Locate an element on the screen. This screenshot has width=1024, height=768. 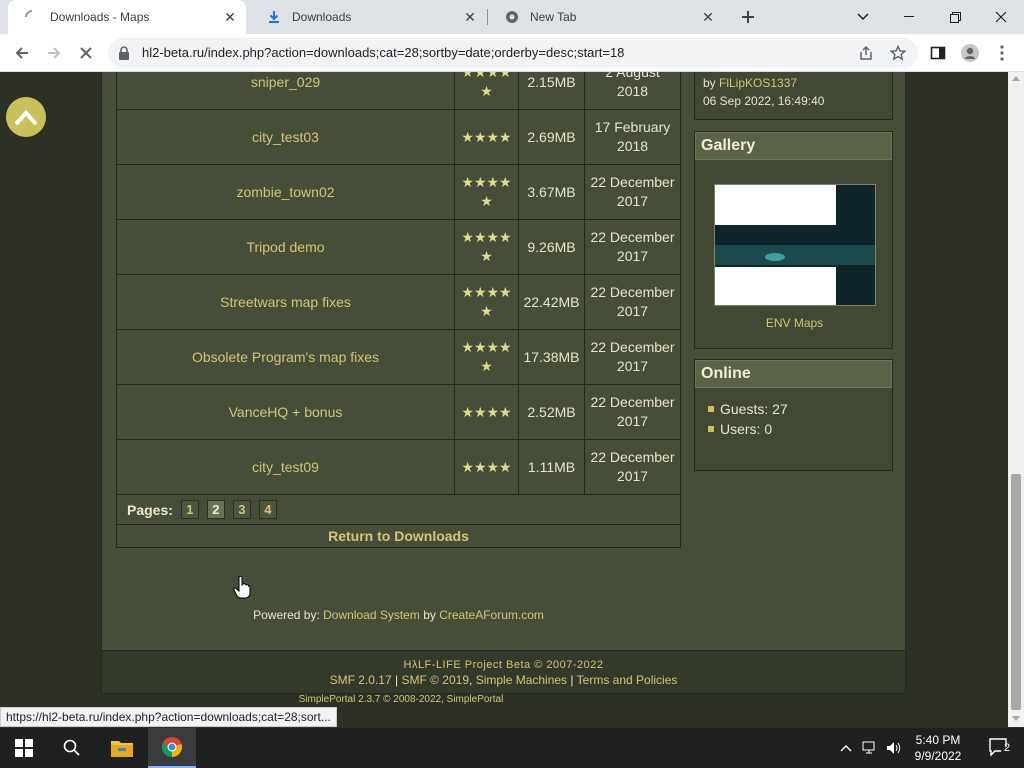
table-row: sniper_029 ★★★★ ★ 2.15MB 2 August 2018 is located at coordinates (398, 91).